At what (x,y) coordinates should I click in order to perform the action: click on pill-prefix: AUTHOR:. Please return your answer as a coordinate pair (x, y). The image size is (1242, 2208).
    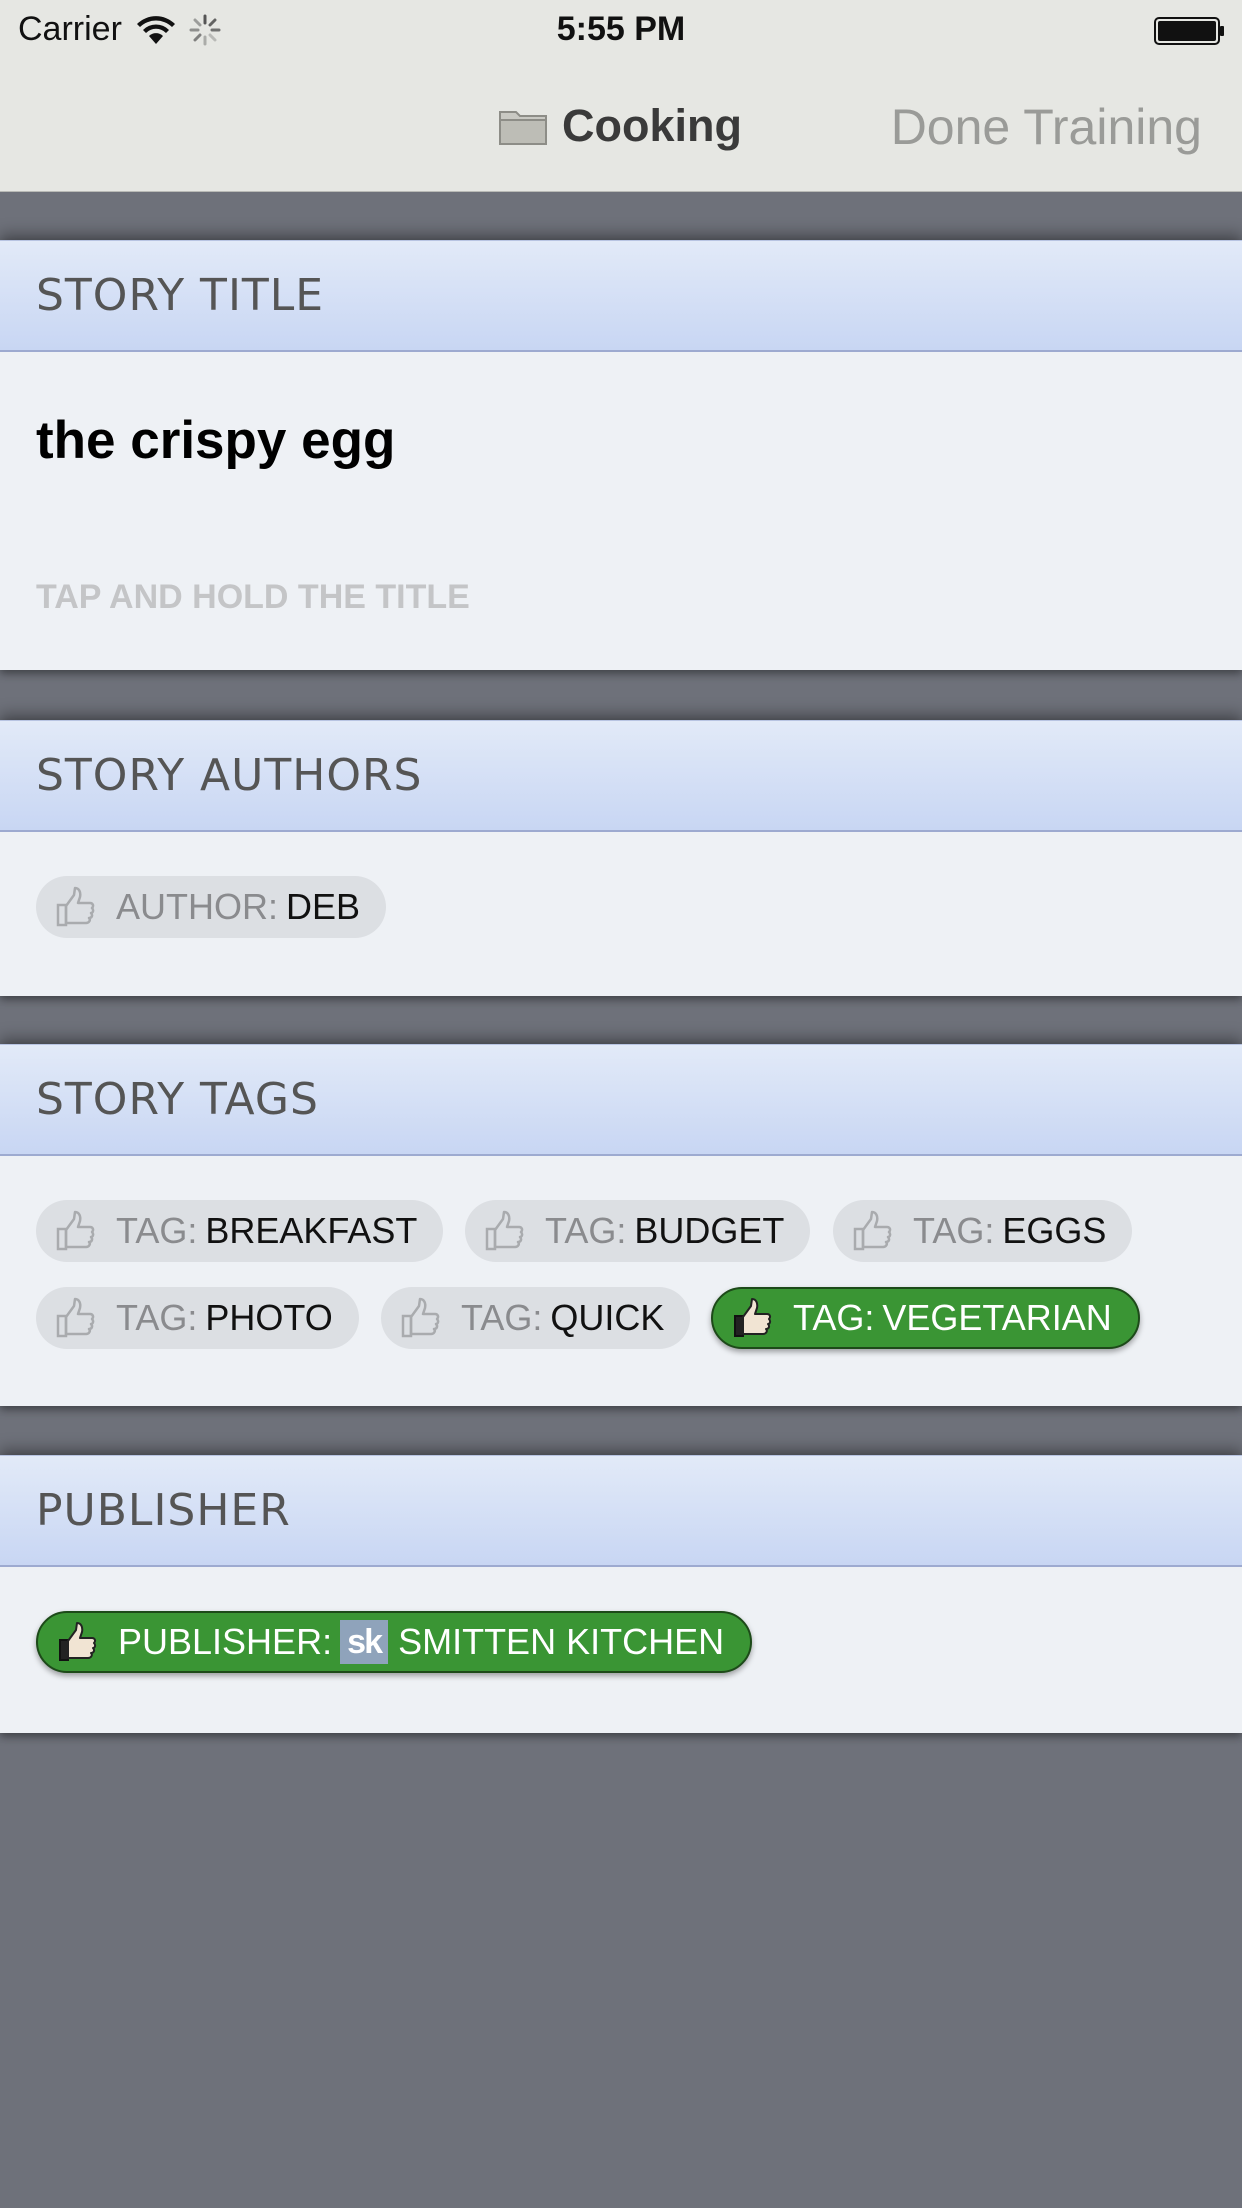
    Looking at the image, I should click on (197, 906).